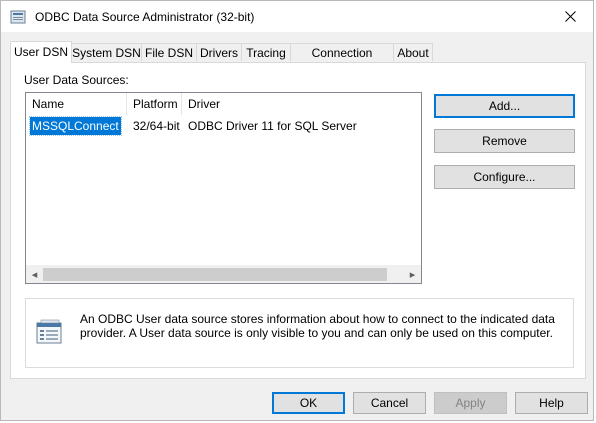 The width and height of the screenshot is (596, 423). Describe the element at coordinates (76, 104) in the screenshot. I see `column-header-name: Name` at that location.